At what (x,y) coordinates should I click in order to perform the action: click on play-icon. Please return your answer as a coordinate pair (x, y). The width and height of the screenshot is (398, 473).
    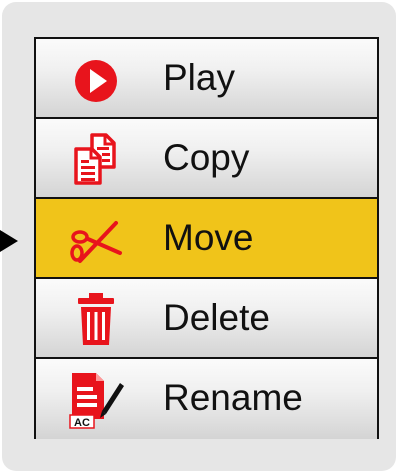
    Looking at the image, I should click on (96, 81).